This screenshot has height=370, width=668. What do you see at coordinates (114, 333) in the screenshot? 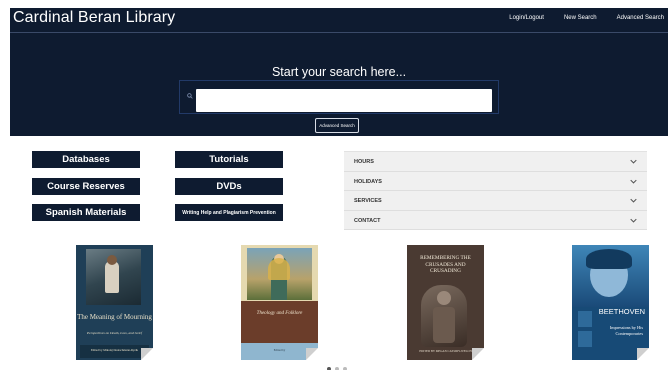
I see `book-subtitle: Perspectives on Death, Loss, and Grief` at bounding box center [114, 333].